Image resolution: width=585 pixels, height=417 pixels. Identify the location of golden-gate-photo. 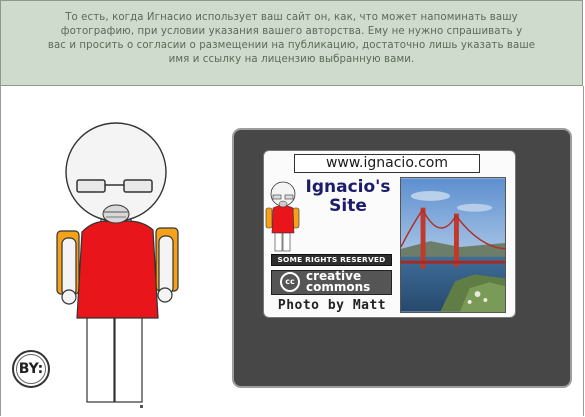
(453, 245).